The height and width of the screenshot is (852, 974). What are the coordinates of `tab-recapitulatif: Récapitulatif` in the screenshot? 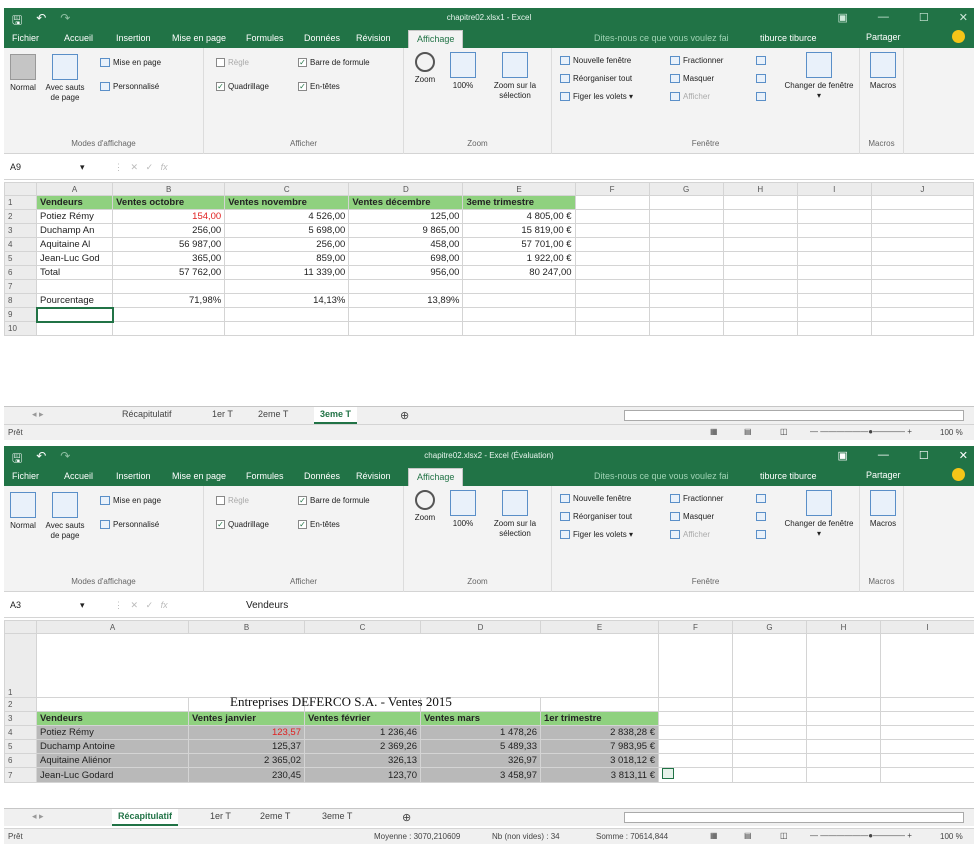 It's located at (145, 817).